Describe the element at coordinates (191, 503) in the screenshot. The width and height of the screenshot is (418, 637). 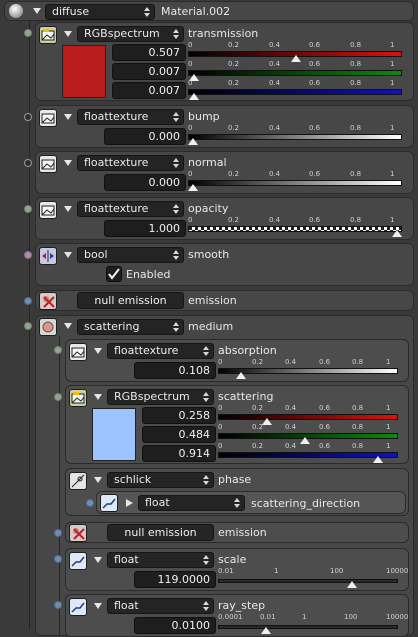
I see `scattering-direction-type-dropdown: float` at that location.